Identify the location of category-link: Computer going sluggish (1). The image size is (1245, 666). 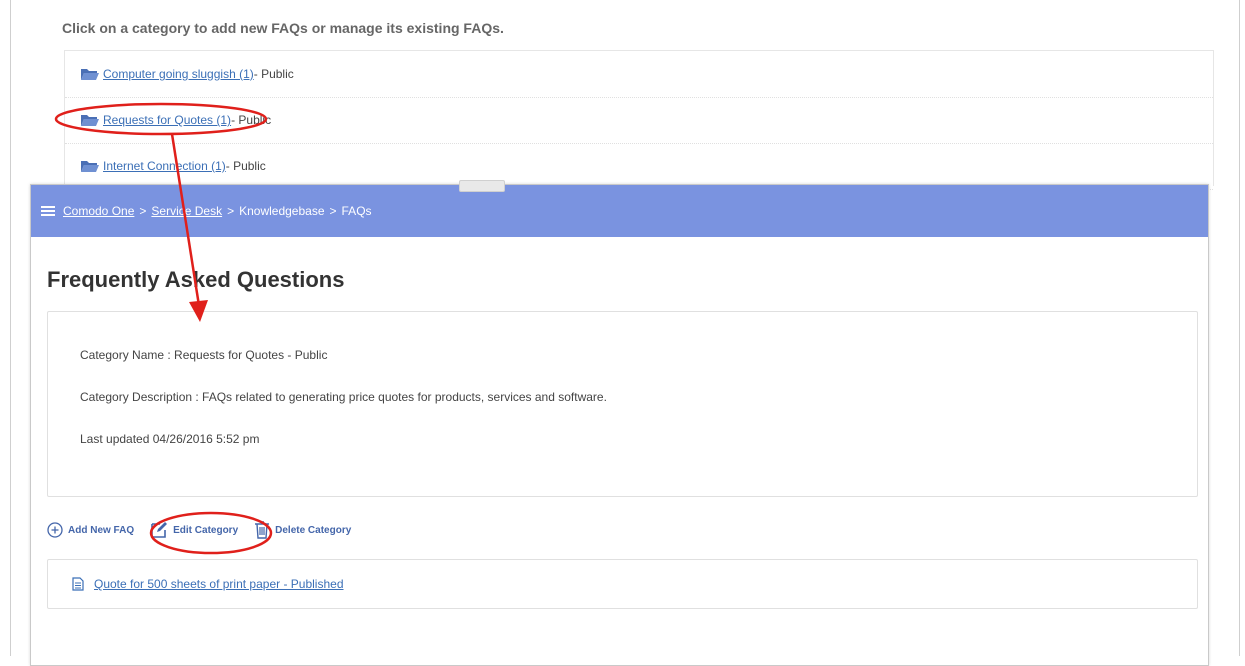
(178, 74).